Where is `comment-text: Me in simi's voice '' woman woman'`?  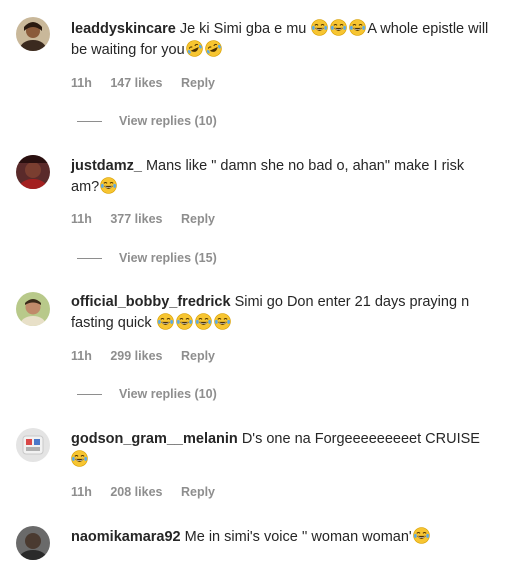
comment-text: Me in simi's voice '' woman woman' is located at coordinates (298, 537).